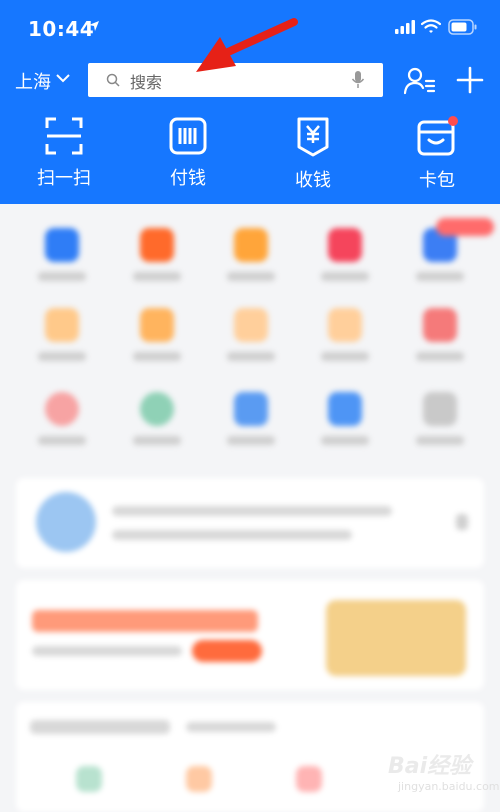 Image resolution: width=500 pixels, height=812 pixels. I want to click on watermark-url: jingyan.baidu.com, so click(449, 786).